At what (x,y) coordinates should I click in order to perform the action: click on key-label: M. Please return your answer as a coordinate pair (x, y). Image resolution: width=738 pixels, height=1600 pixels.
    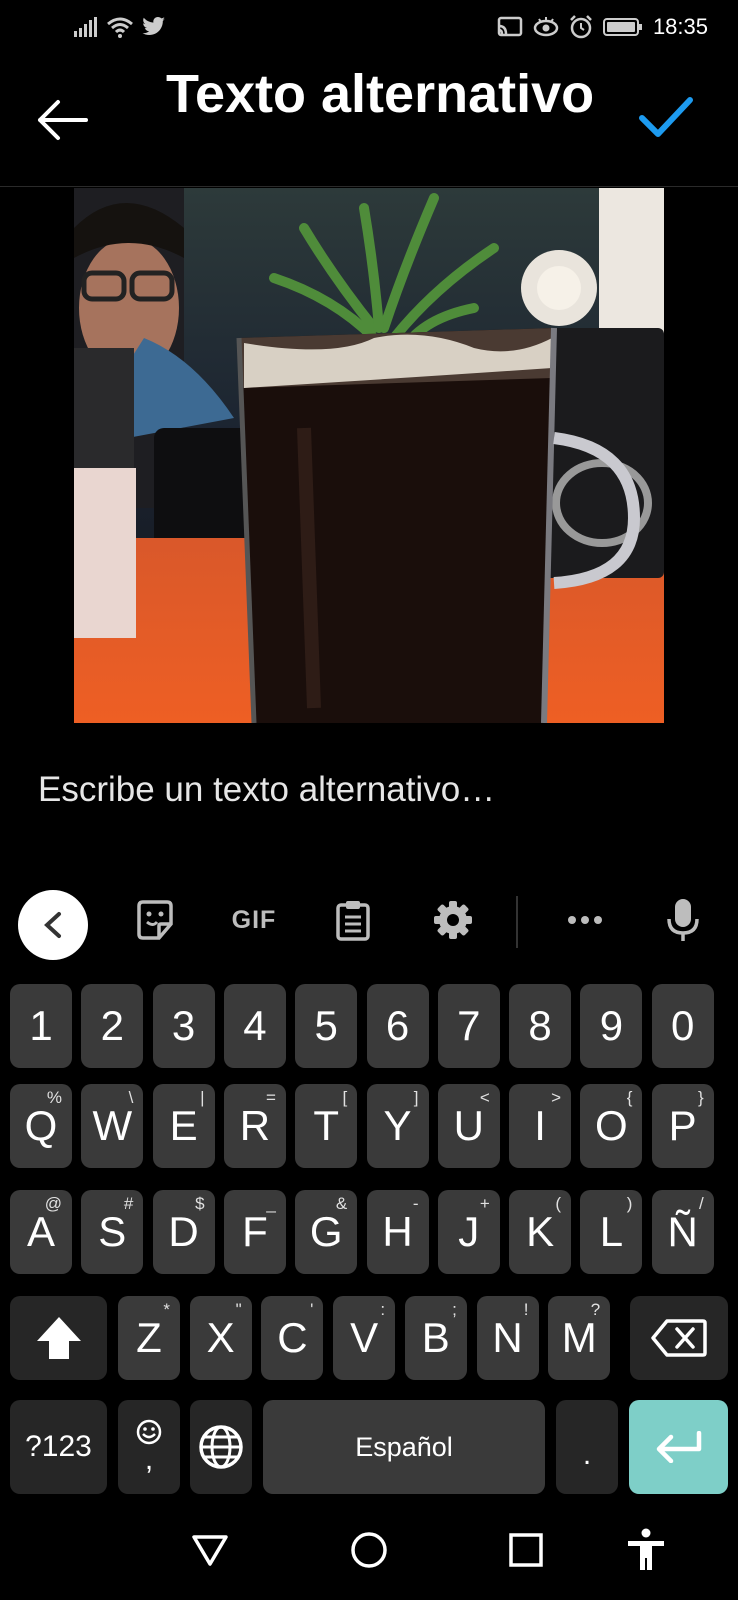
    Looking at the image, I should click on (579, 1337).